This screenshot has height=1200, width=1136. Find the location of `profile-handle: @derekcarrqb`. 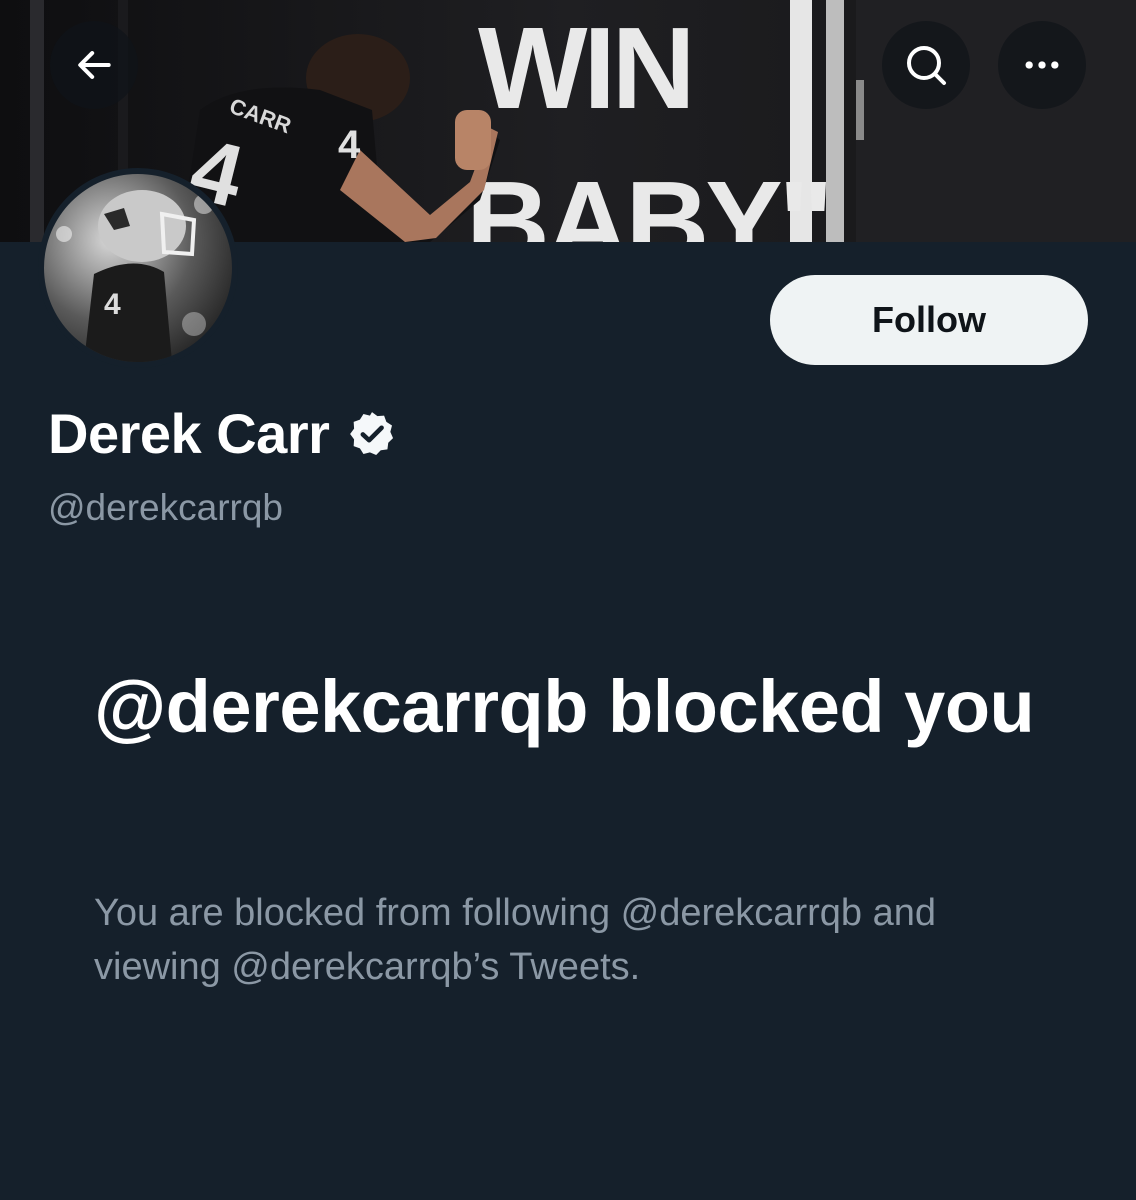

profile-handle: @derekcarrqb is located at coordinates (165, 507).